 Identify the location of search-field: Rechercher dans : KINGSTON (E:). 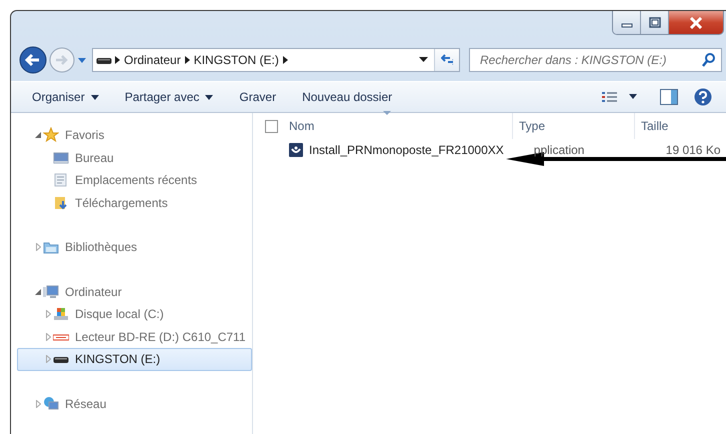
(595, 60).